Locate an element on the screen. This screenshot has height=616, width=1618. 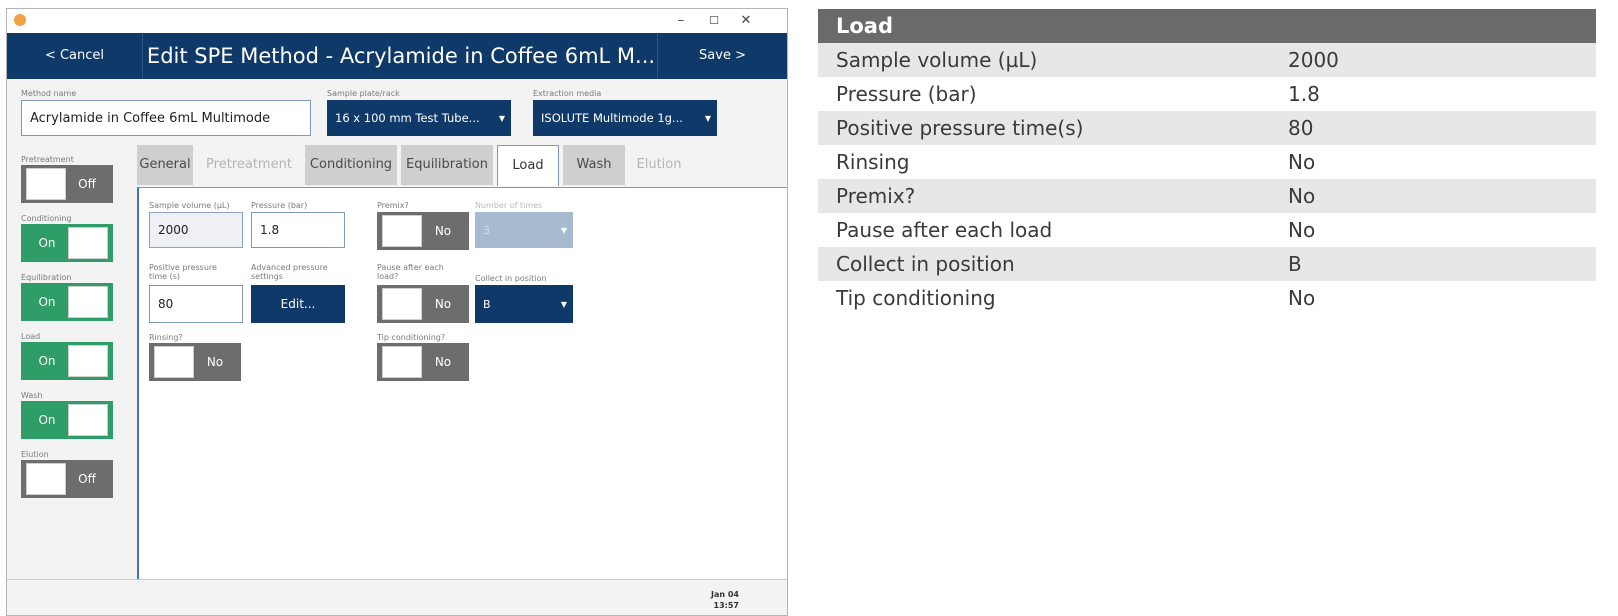
table-row: Rinsing No is located at coordinates (1207, 162).